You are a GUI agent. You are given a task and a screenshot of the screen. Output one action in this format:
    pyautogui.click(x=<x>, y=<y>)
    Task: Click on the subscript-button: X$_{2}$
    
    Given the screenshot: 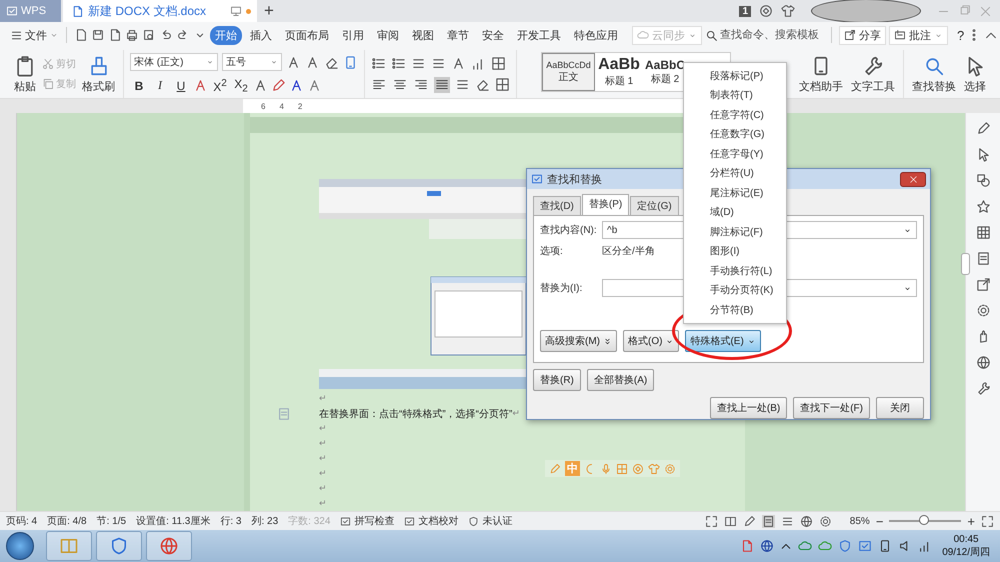 What is the action you would take?
    pyautogui.click(x=241, y=86)
    